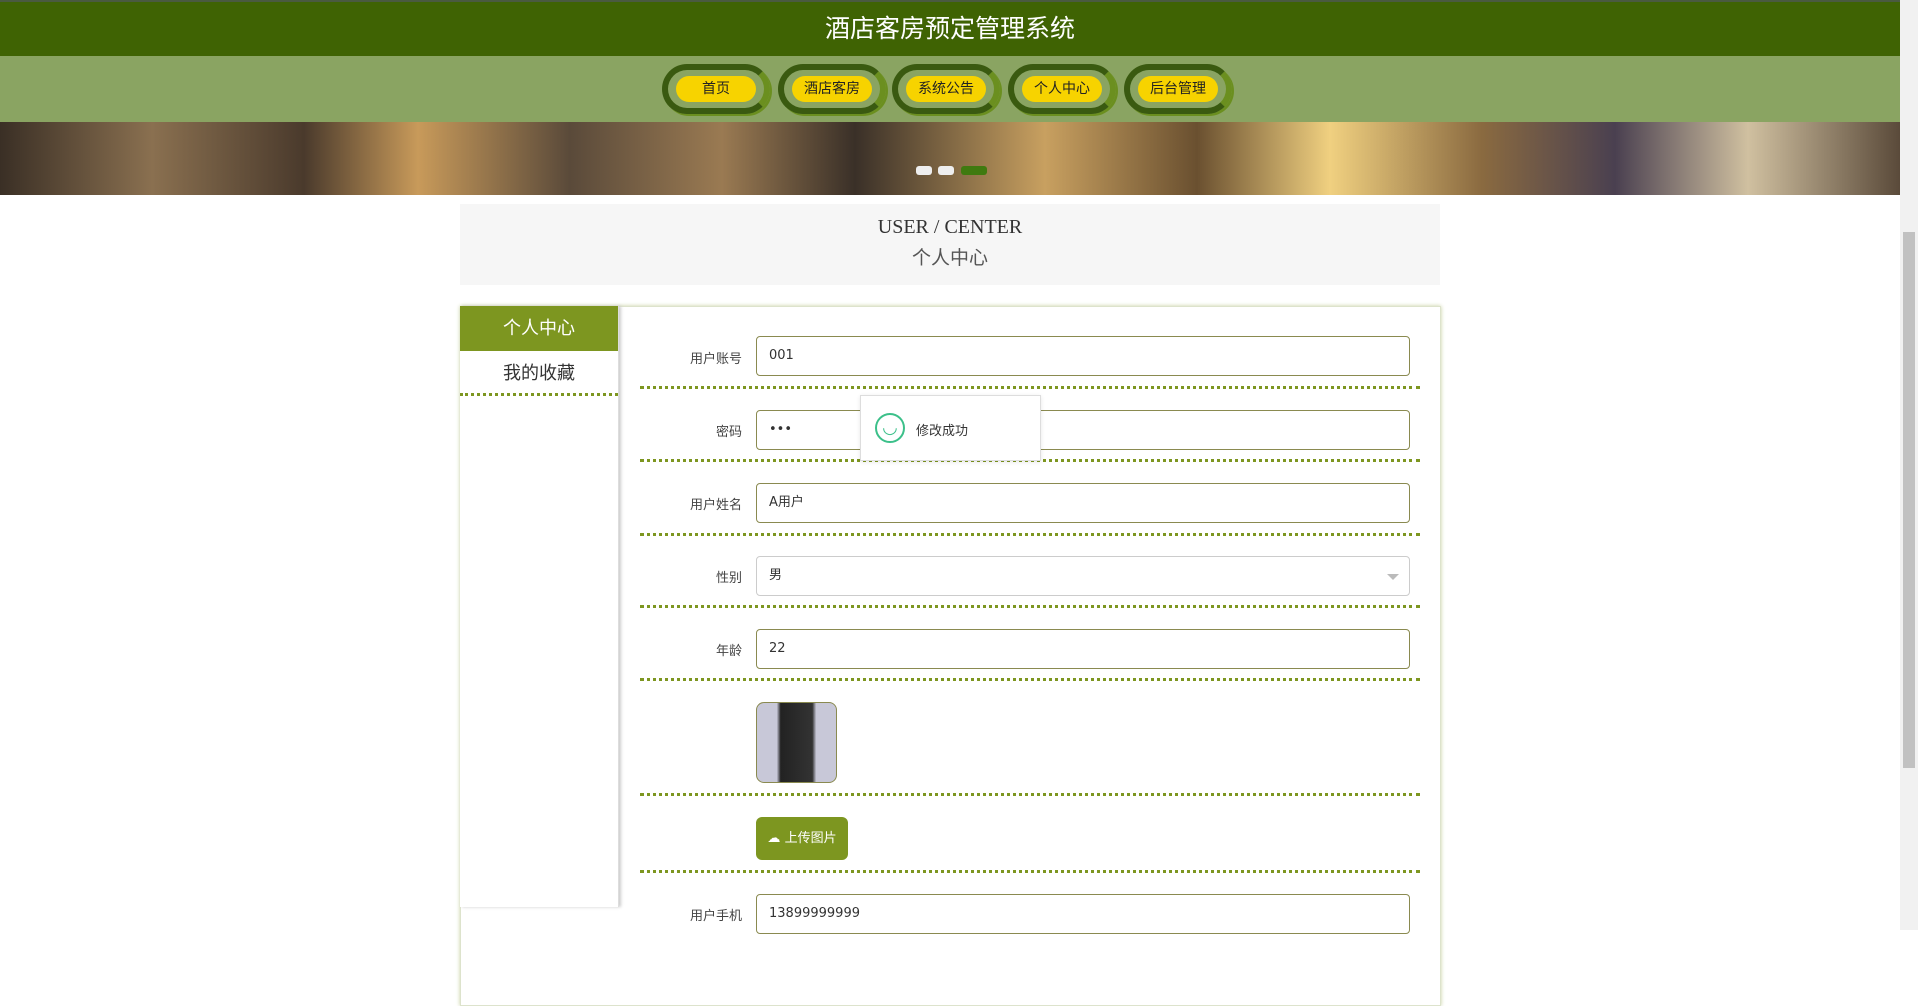 This screenshot has width=1918, height=1006. What do you see at coordinates (949, 258) in the screenshot?
I see `section-title-cn: 个人中心` at bounding box center [949, 258].